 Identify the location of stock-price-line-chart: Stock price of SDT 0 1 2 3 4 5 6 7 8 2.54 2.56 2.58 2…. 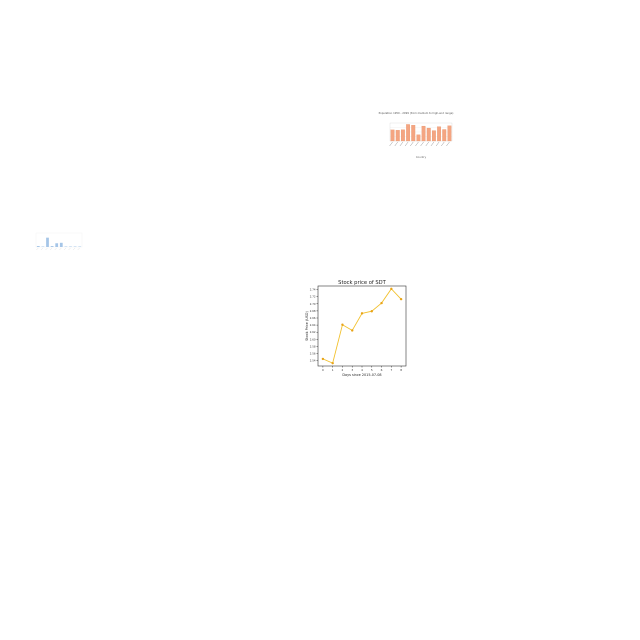
(356, 329).